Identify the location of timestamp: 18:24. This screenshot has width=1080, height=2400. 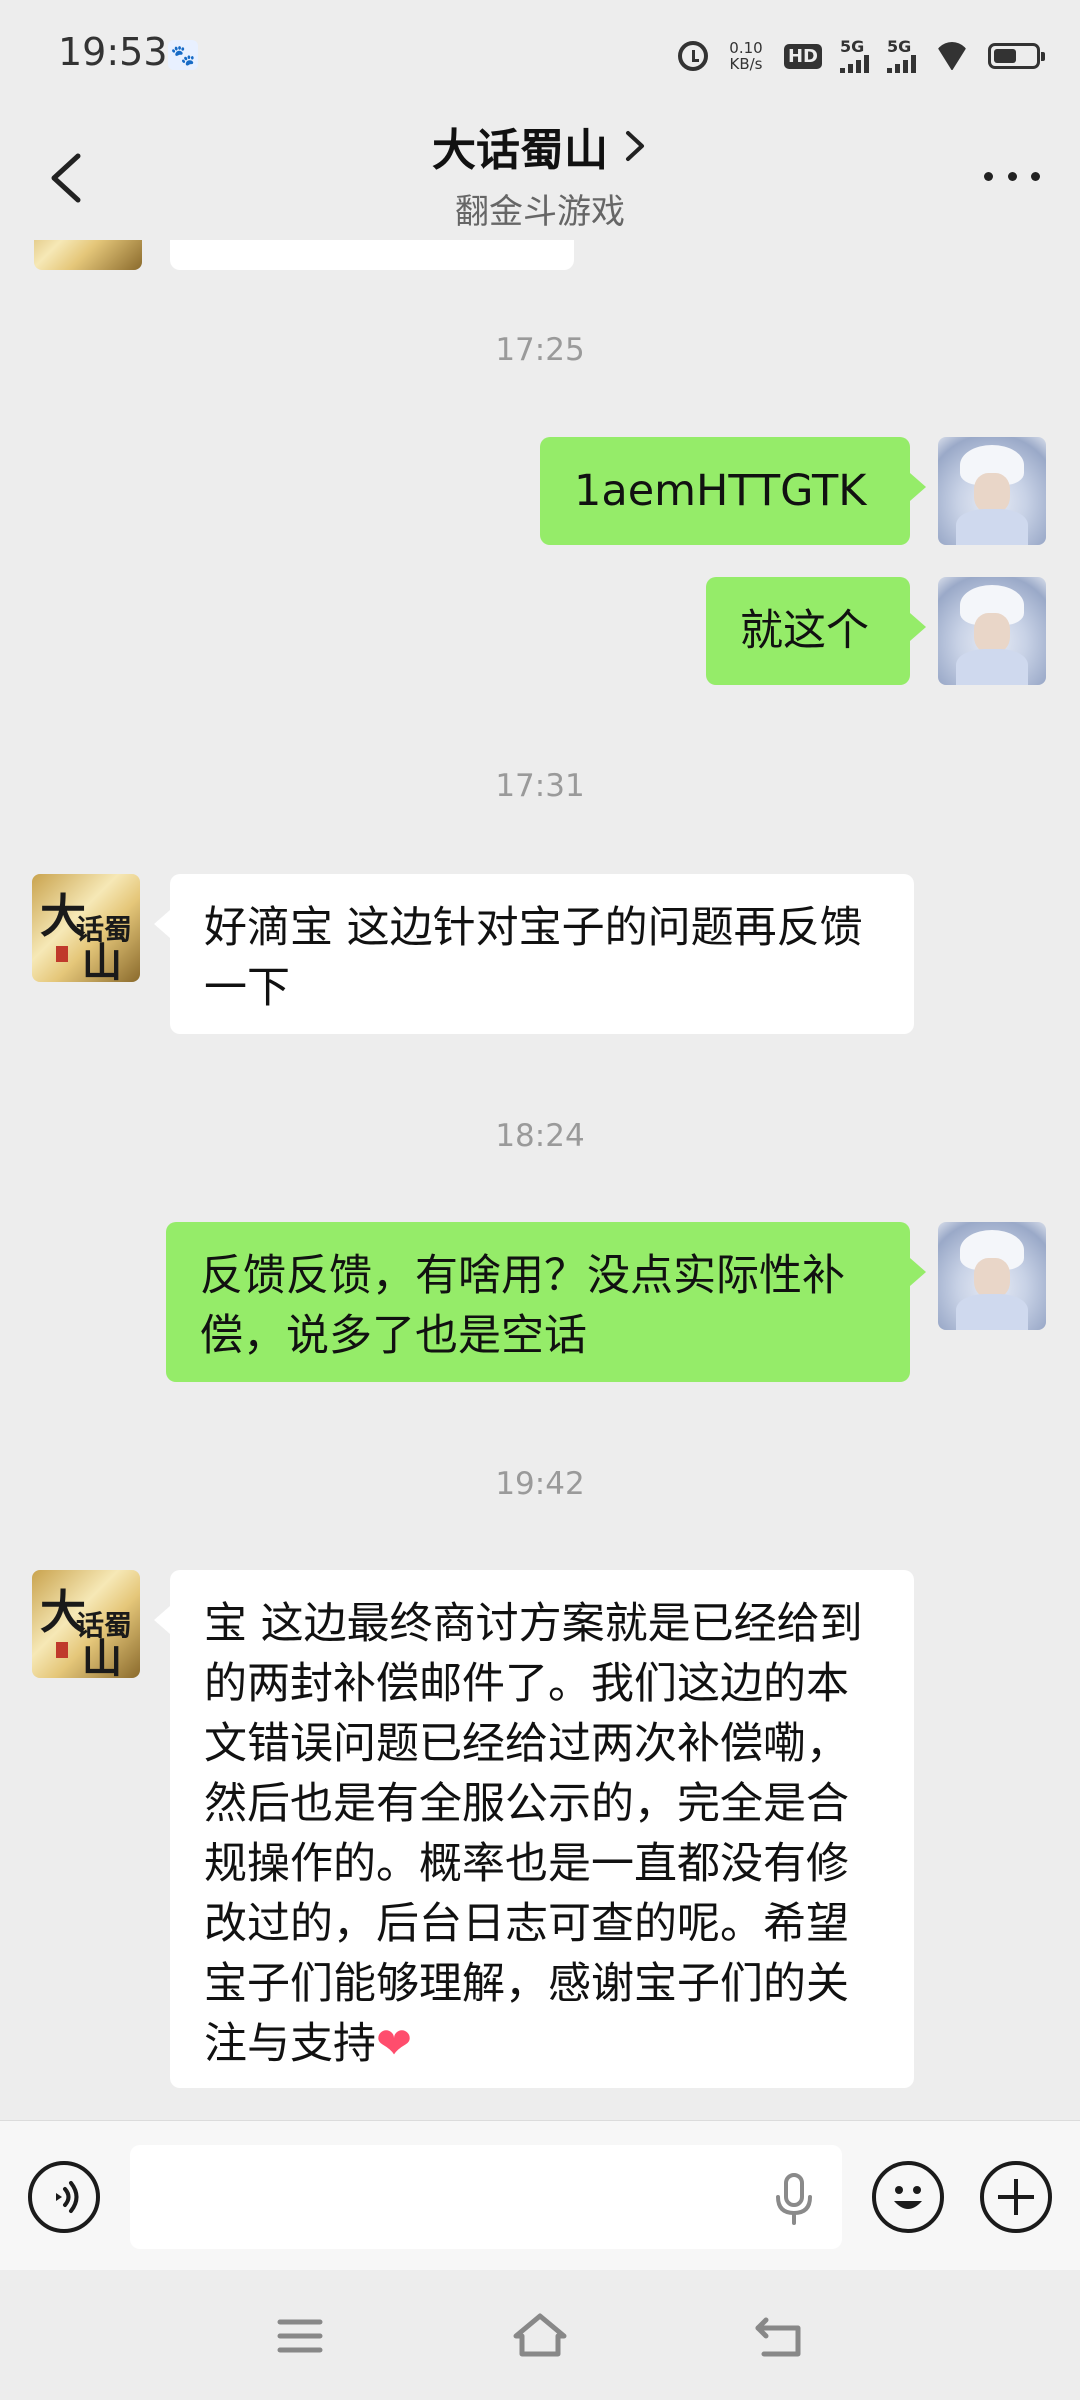
(540, 1136).